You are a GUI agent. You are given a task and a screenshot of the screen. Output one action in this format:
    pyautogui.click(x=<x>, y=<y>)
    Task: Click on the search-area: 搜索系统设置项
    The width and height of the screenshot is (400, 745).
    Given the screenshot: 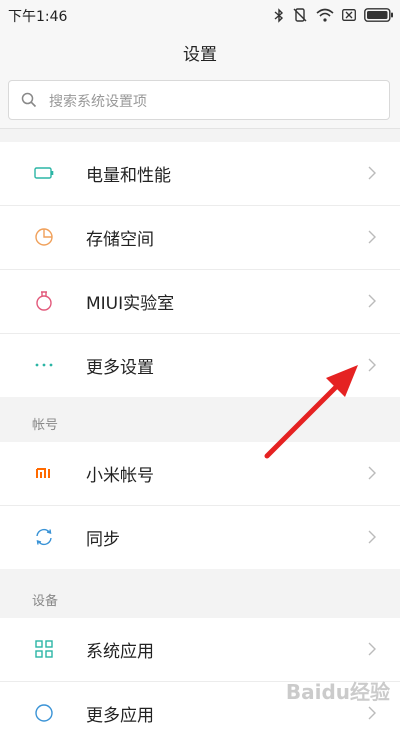 What is the action you would take?
    pyautogui.click(x=200, y=100)
    